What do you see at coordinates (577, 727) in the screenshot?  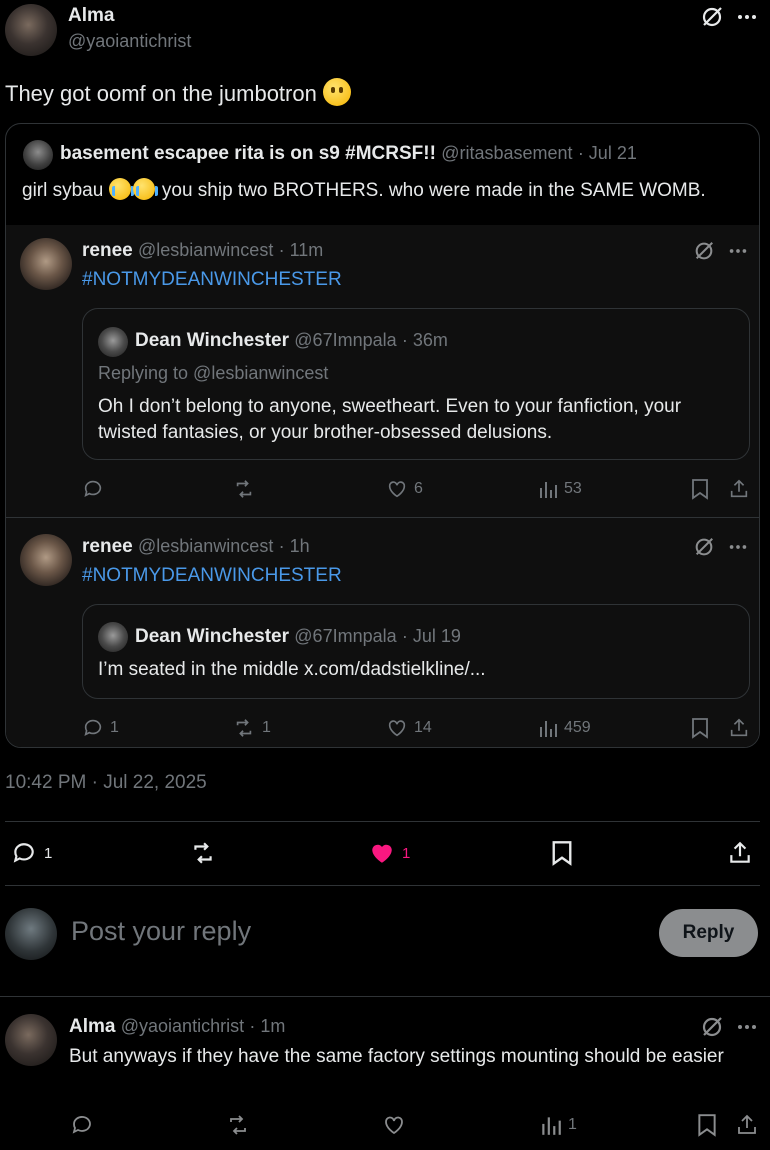 I see `views-count: 459` at bounding box center [577, 727].